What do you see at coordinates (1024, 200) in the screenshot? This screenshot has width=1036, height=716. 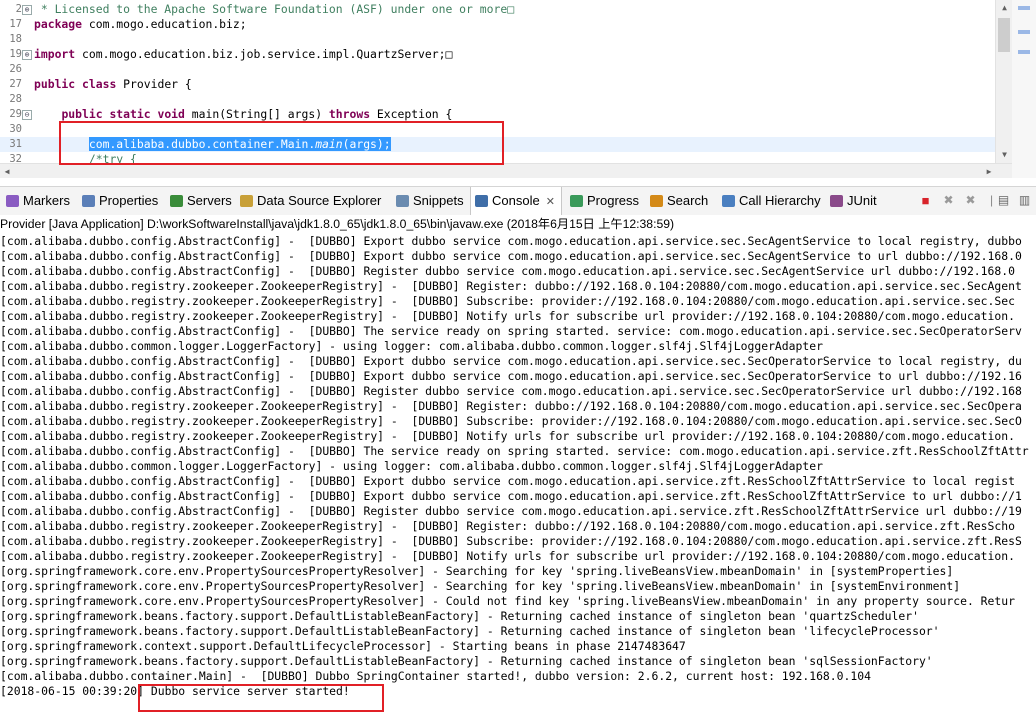 I see `scroll-lock-icon: ▥` at bounding box center [1024, 200].